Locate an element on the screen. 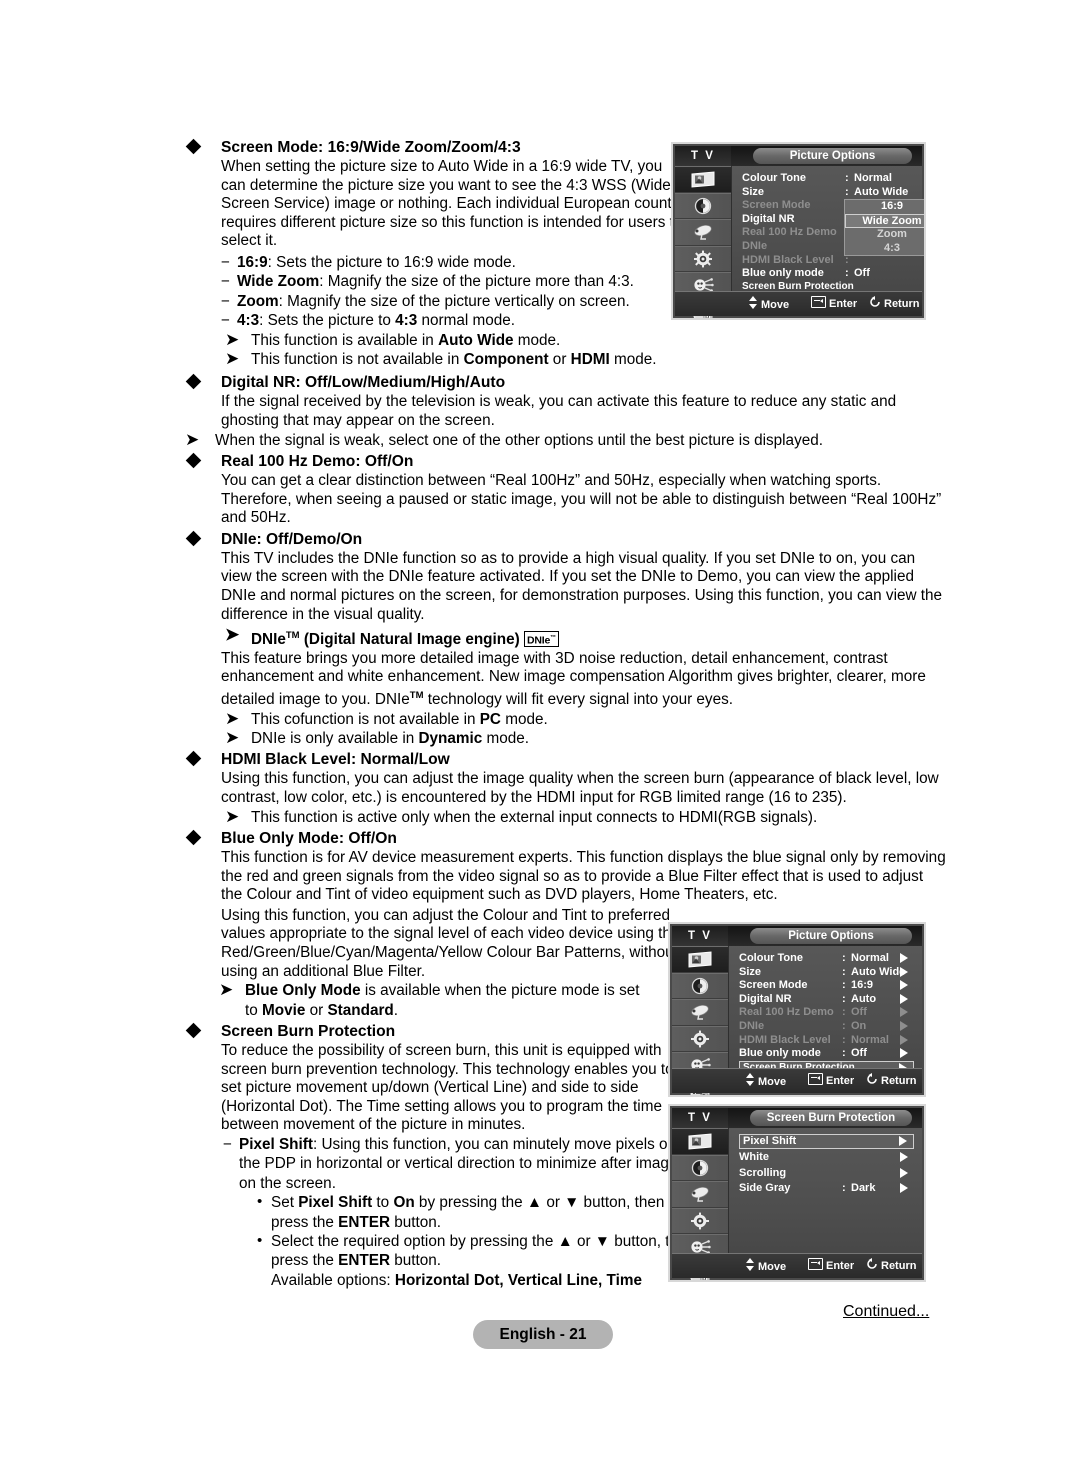 This screenshot has height=1464, width=1080. bullet-pre: Set is located at coordinates (285, 1203).